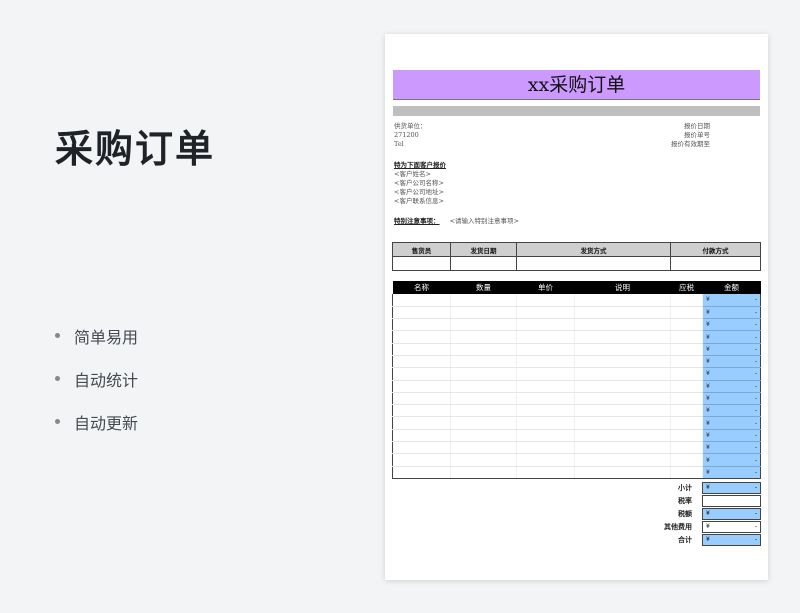  Describe the element at coordinates (484, 221) in the screenshot. I see `note-input: <请输入特别注意事项>` at that location.